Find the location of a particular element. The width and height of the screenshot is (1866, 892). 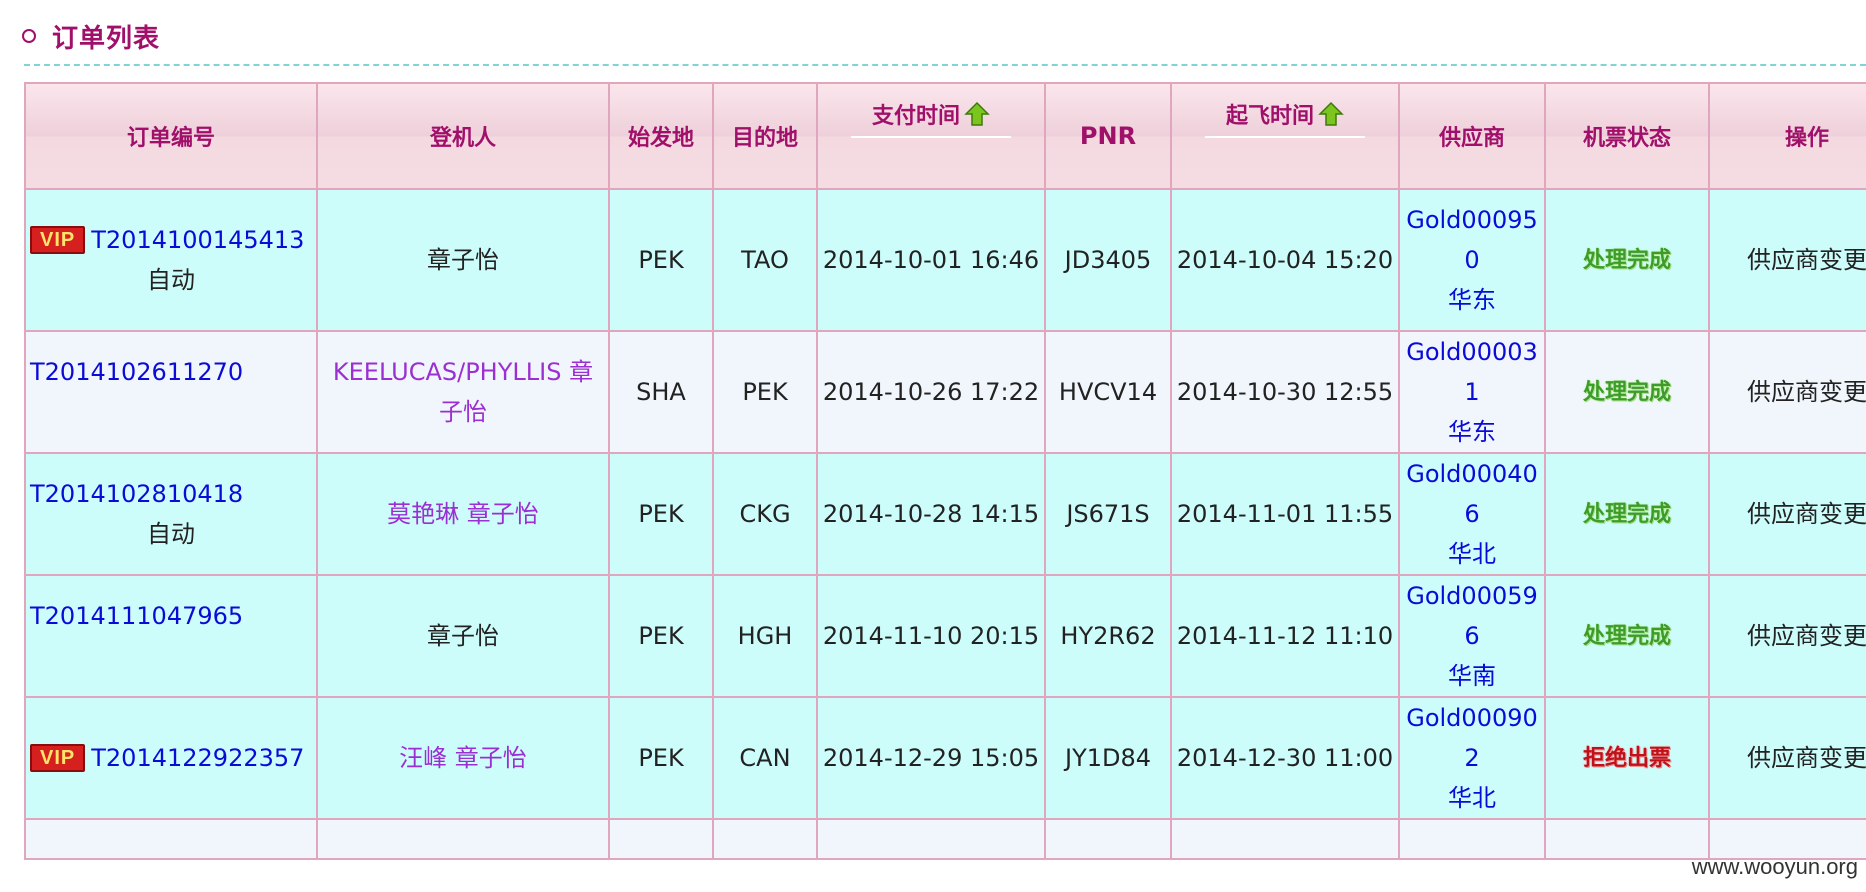

order-cell: T2014102810418 自动 is located at coordinates (171, 514).